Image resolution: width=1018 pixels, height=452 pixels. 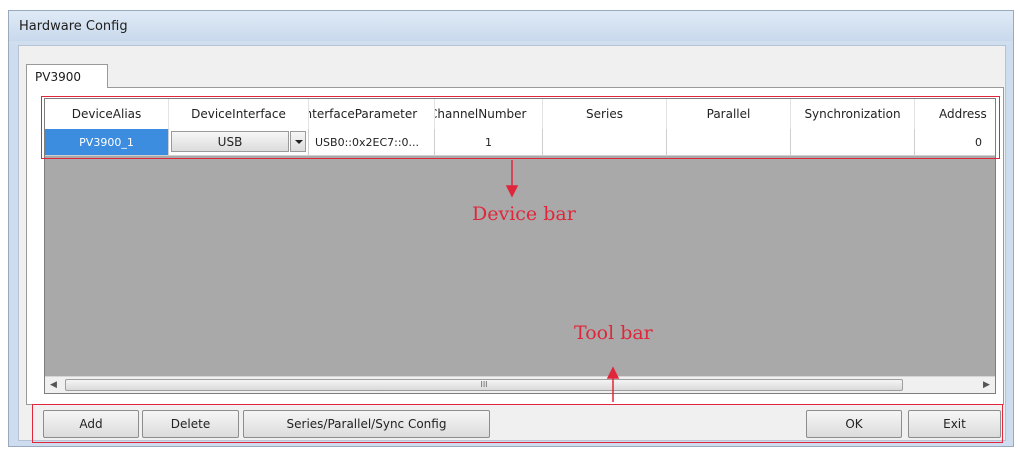 I want to click on tool-bar-label: Tool bar, so click(x=613, y=333).